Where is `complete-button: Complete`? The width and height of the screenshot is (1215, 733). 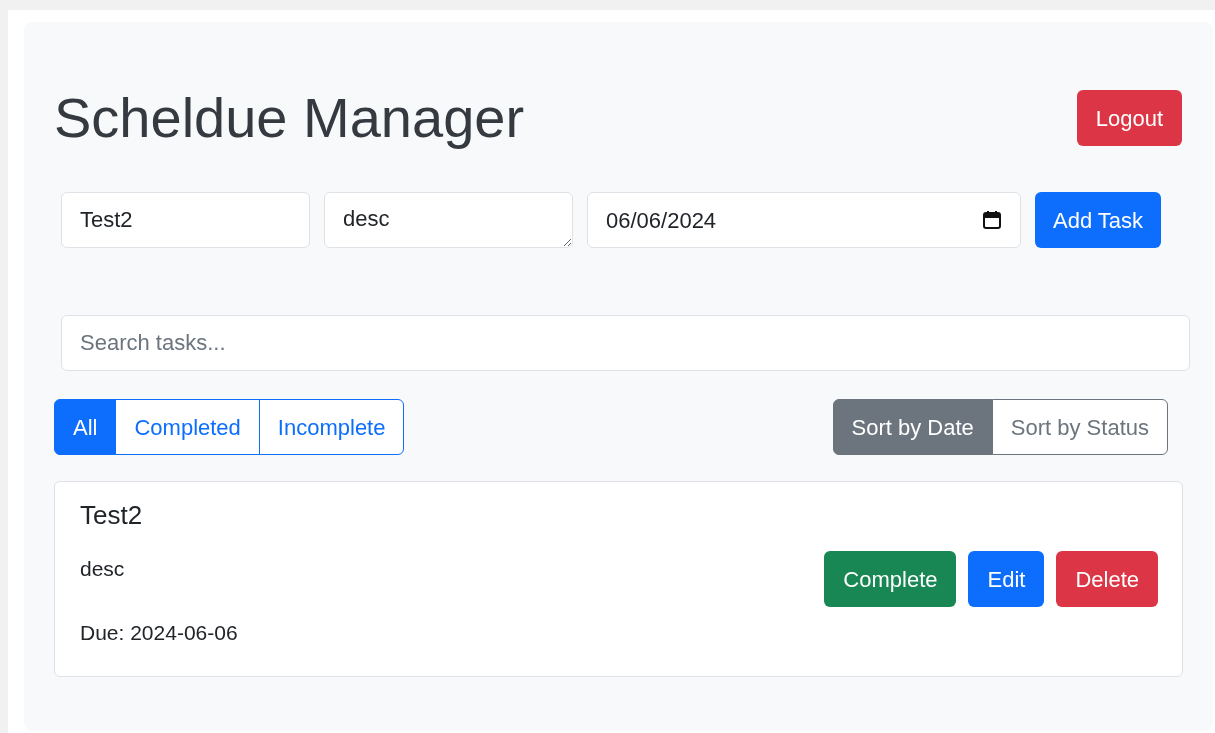
complete-button: Complete is located at coordinates (890, 579).